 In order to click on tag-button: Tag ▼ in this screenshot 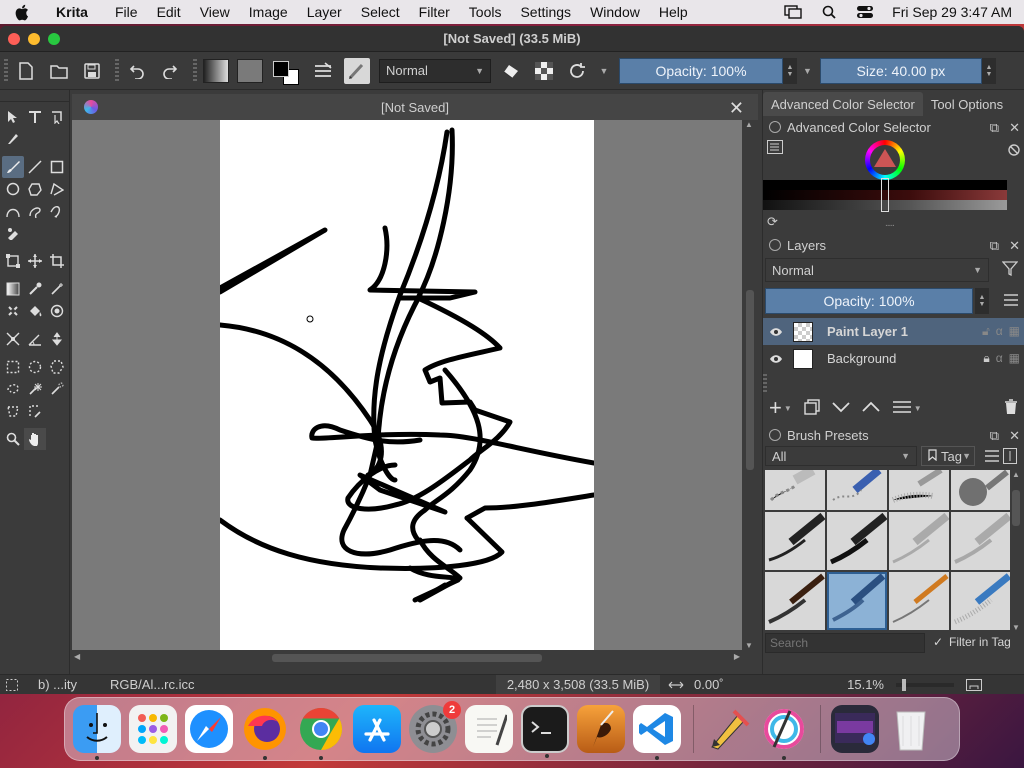, I will do `click(948, 456)`.